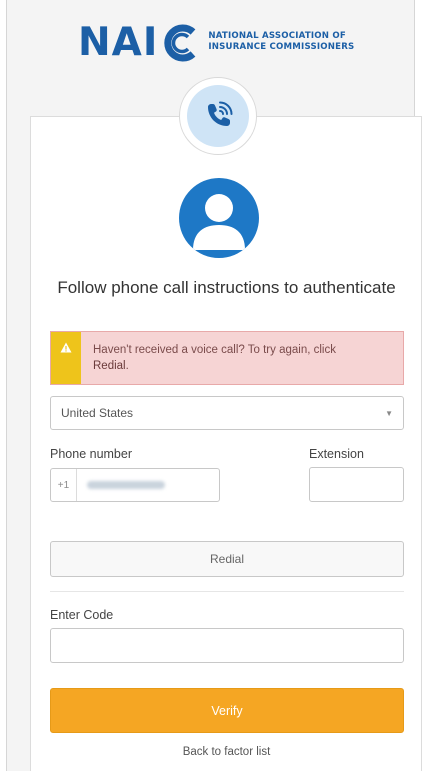 This screenshot has height=771, width=424. I want to click on factor-beacon-inner, so click(218, 116).